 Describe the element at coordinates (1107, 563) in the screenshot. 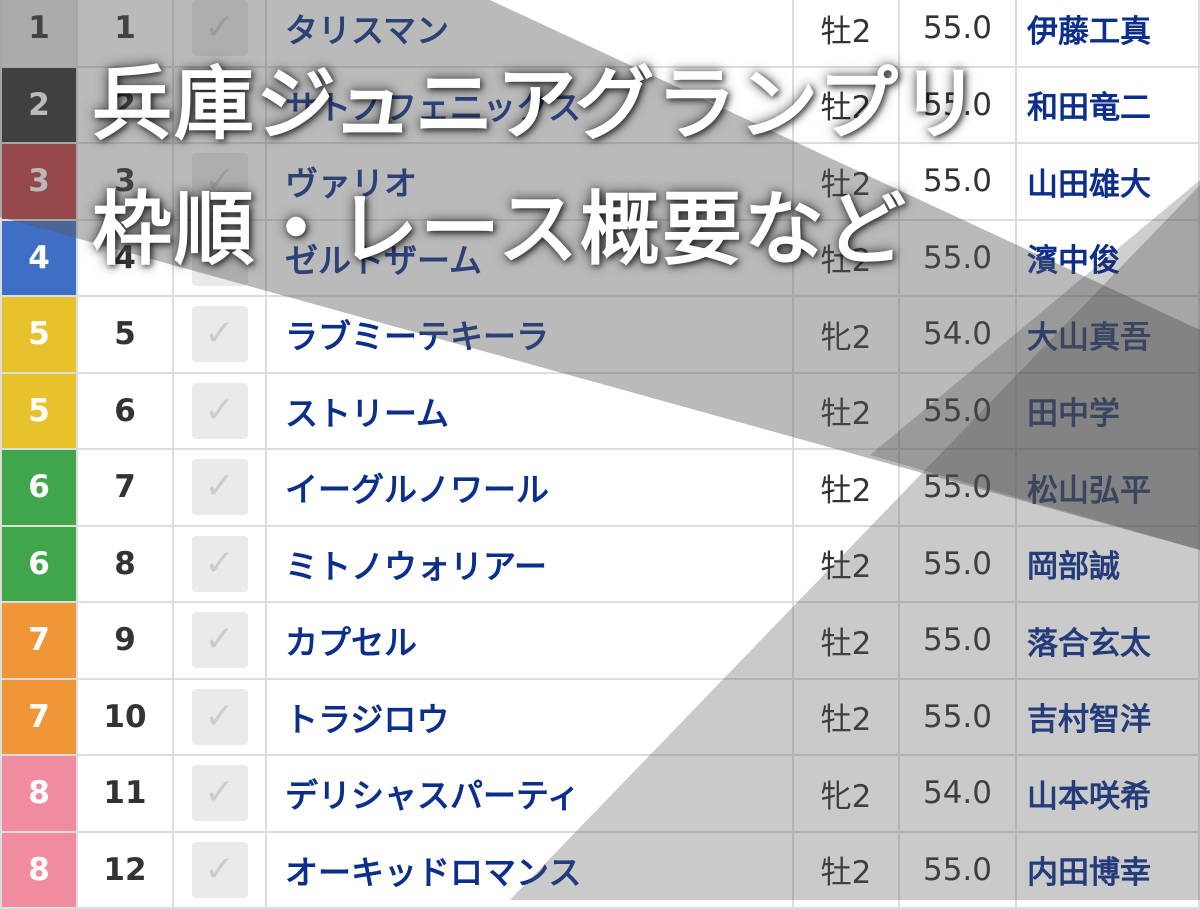

I see `jockey-link: 岡部誠` at that location.